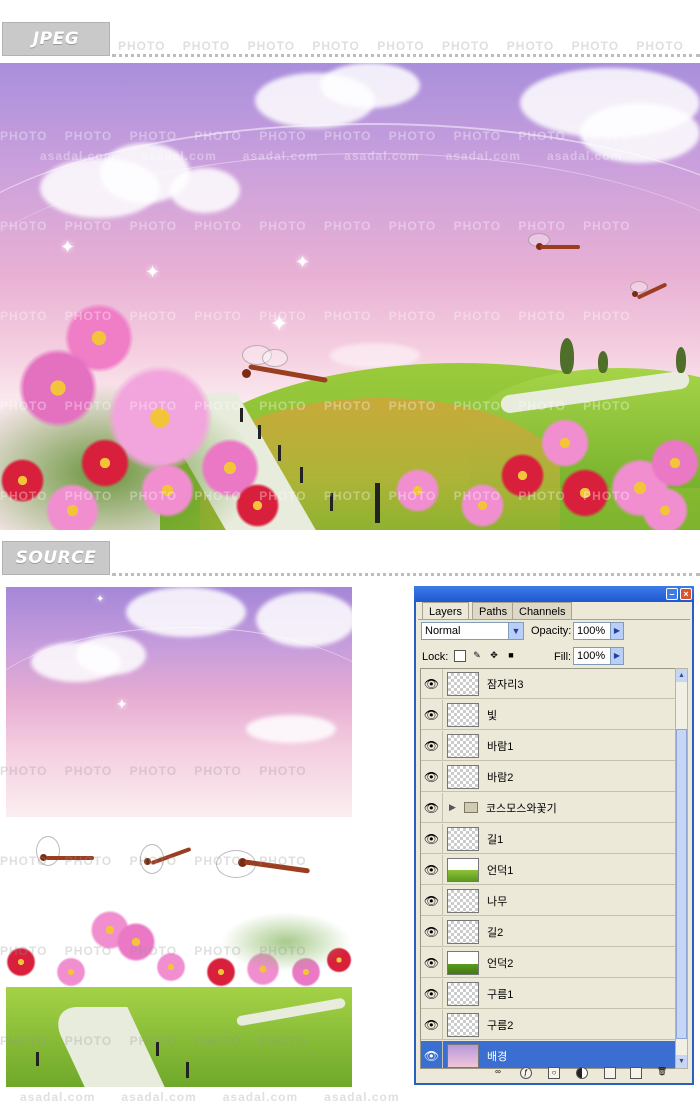 This screenshot has height=1106, width=700. Describe the element at coordinates (549, 714) in the screenshot. I see `layer-row: 👁 빛` at that location.